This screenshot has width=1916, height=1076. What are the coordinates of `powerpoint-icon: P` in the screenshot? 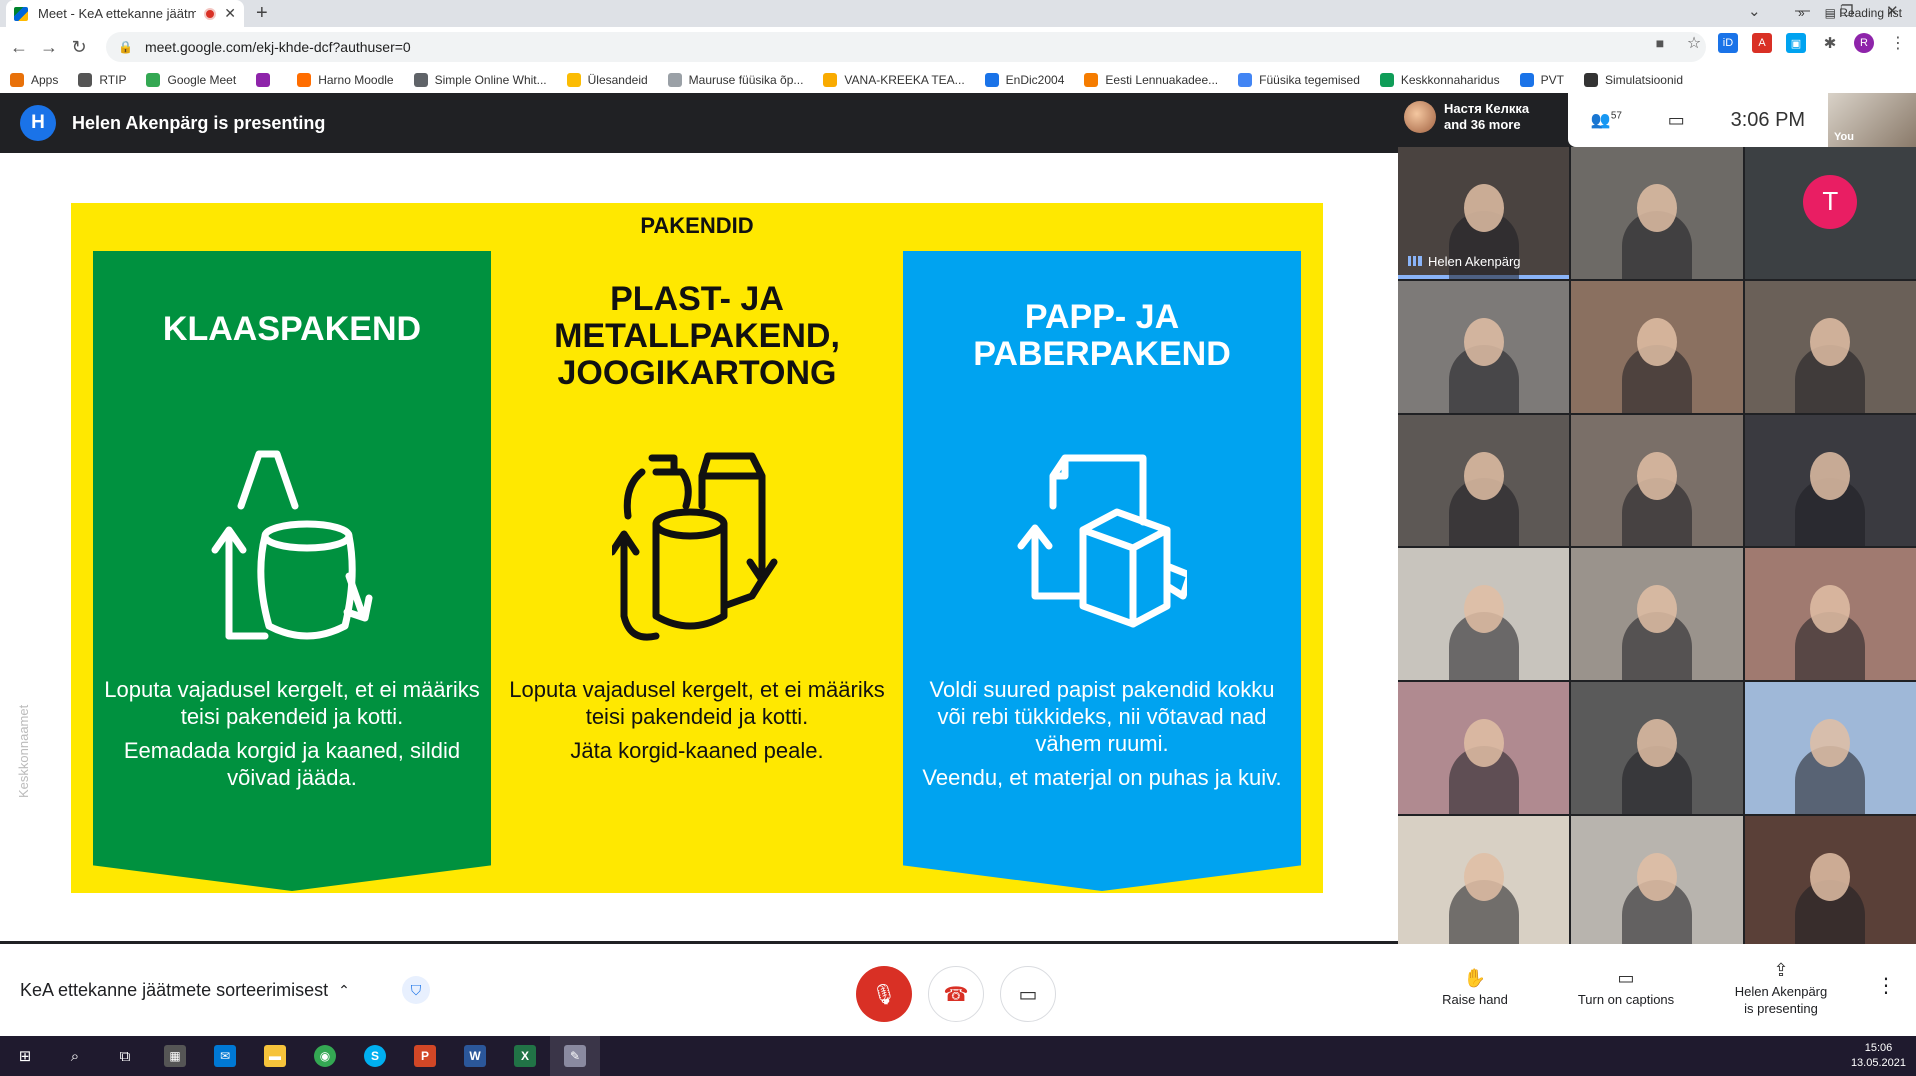 It's located at (425, 1056).